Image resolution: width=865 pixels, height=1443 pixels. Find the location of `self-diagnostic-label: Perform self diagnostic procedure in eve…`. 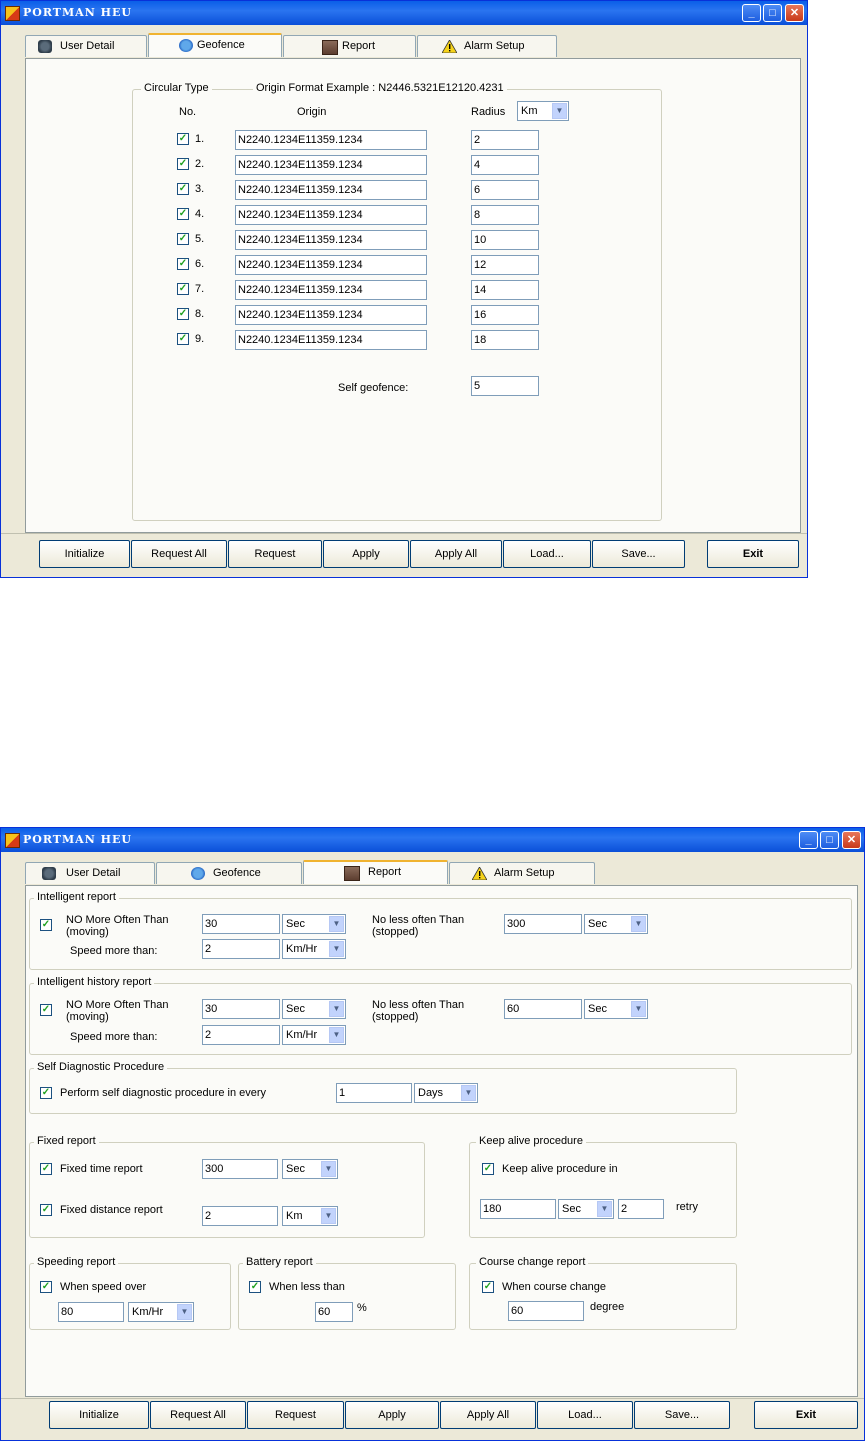

self-diagnostic-label: Perform self diagnostic procedure in eve… is located at coordinates (163, 1093).